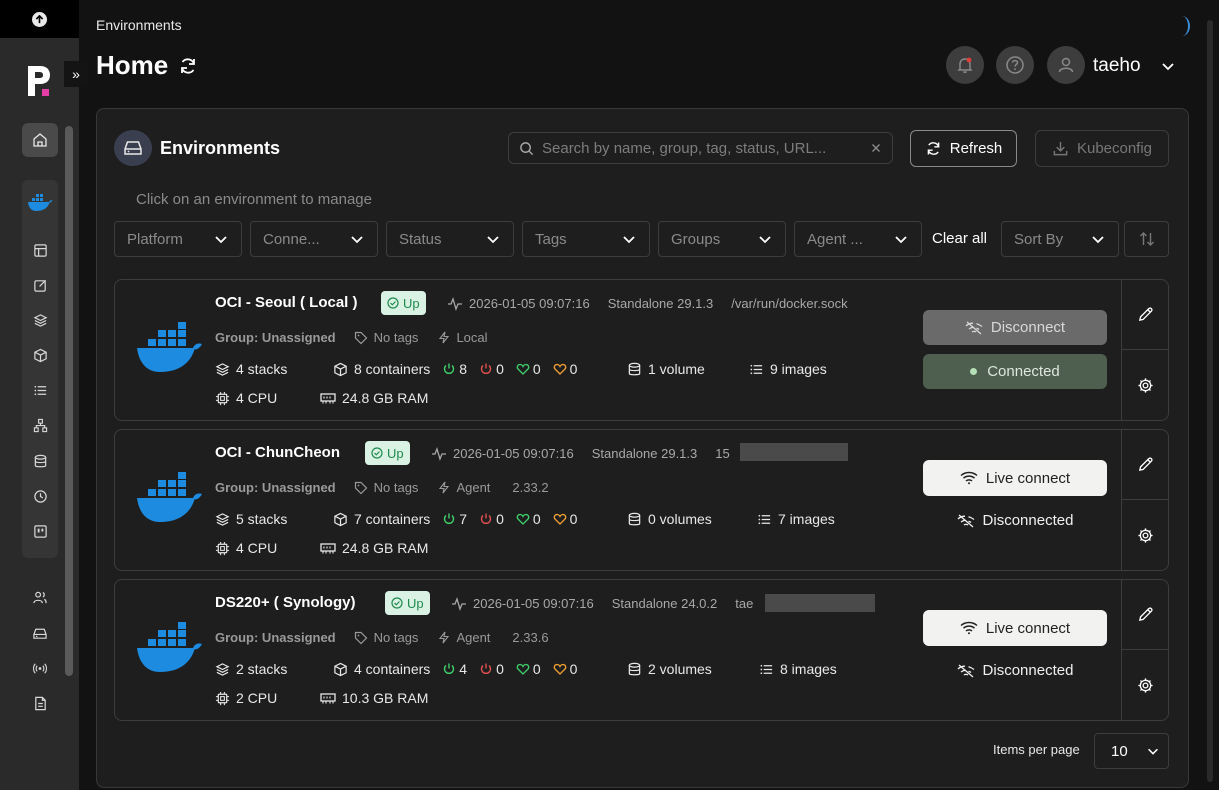 This screenshot has height=790, width=1219. What do you see at coordinates (464, 487) in the screenshot?
I see `environment-kind: Agent` at bounding box center [464, 487].